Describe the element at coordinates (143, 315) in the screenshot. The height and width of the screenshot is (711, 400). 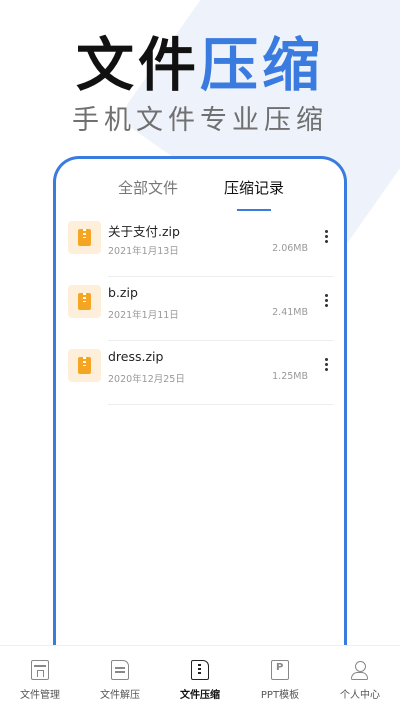
I see `file-date: 2021年1月11日` at that location.